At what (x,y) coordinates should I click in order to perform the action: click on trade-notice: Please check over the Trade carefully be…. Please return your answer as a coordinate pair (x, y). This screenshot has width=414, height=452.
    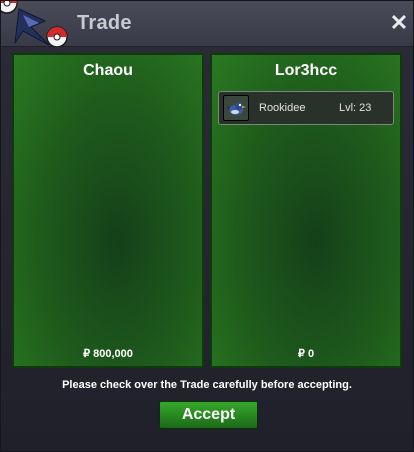
    Looking at the image, I should click on (207, 385).